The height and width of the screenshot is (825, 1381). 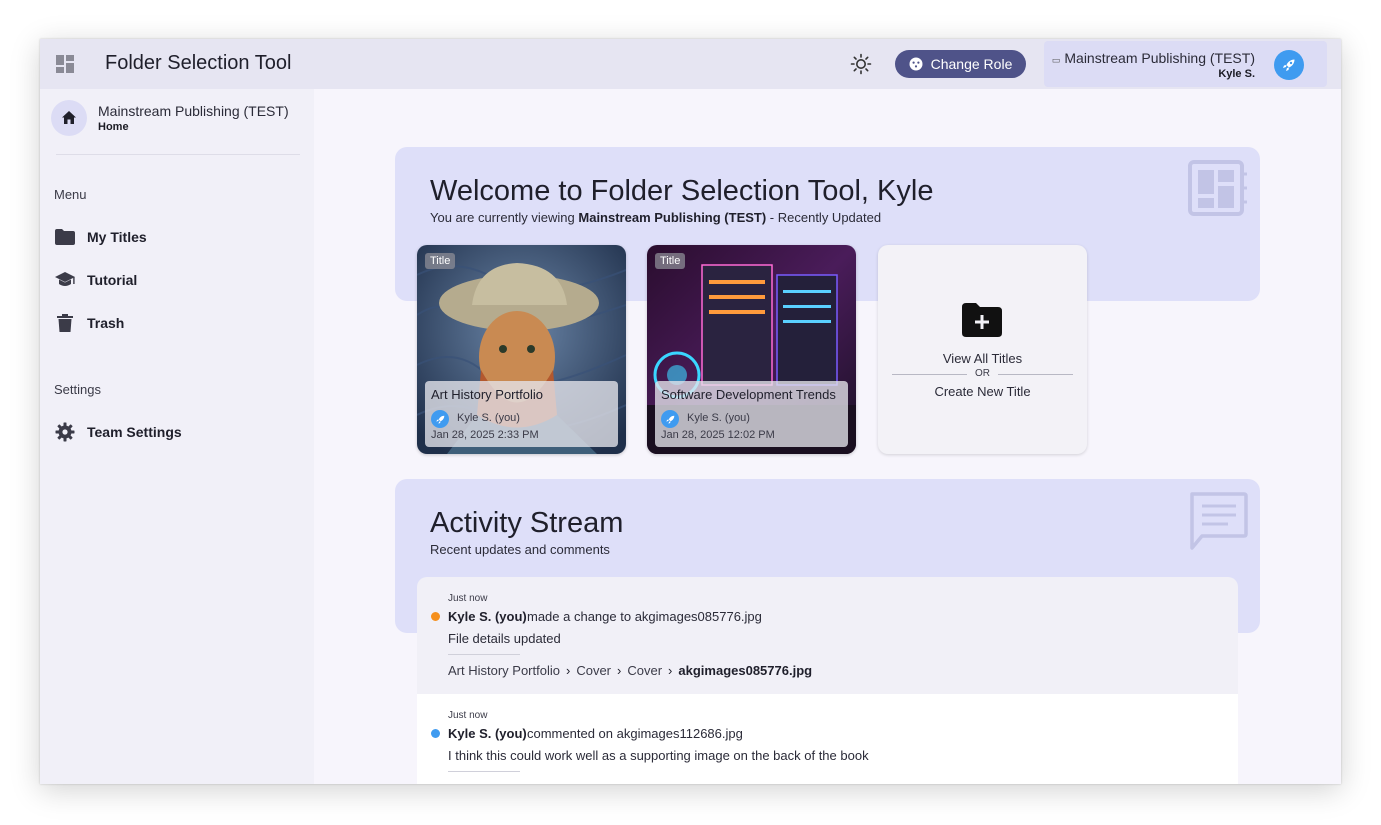 I want to click on sidebar-item-label: Trash, so click(x=106, y=323).